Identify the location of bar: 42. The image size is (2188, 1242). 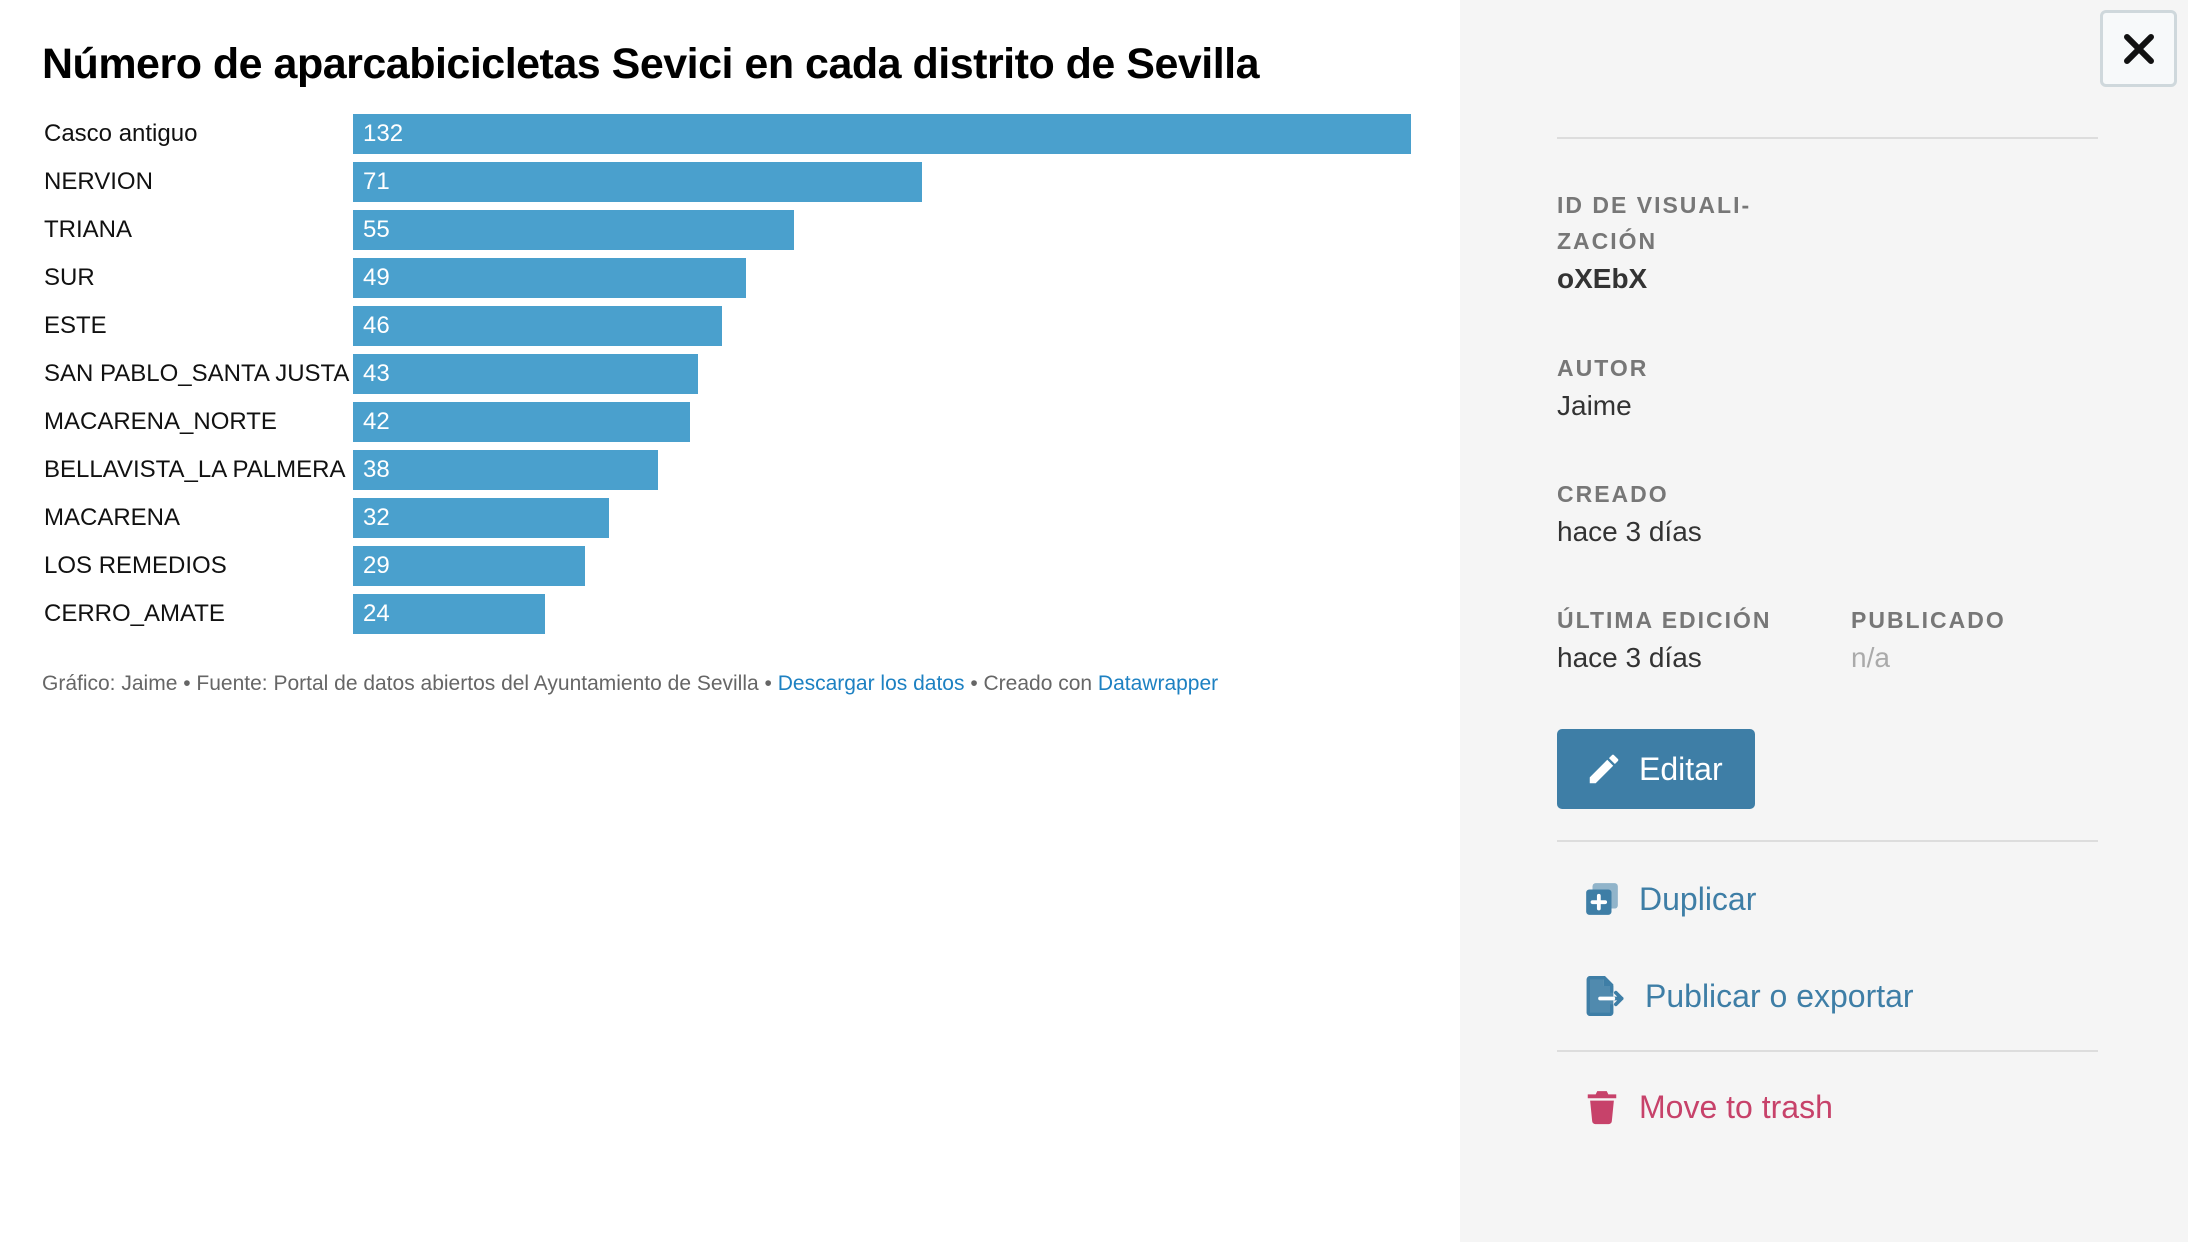
(521, 422).